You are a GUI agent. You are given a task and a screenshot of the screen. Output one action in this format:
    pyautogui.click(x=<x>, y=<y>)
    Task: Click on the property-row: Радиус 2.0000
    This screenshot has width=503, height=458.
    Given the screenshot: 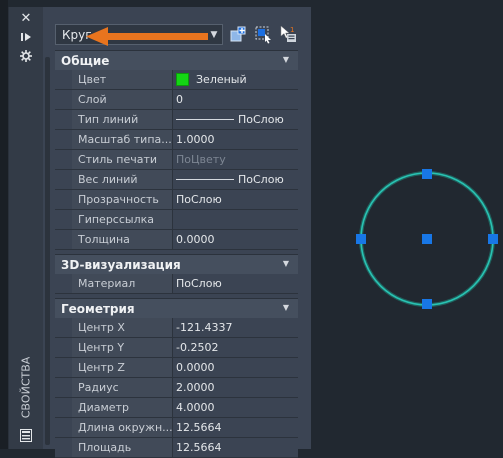 What is the action you would take?
    pyautogui.click(x=176, y=388)
    